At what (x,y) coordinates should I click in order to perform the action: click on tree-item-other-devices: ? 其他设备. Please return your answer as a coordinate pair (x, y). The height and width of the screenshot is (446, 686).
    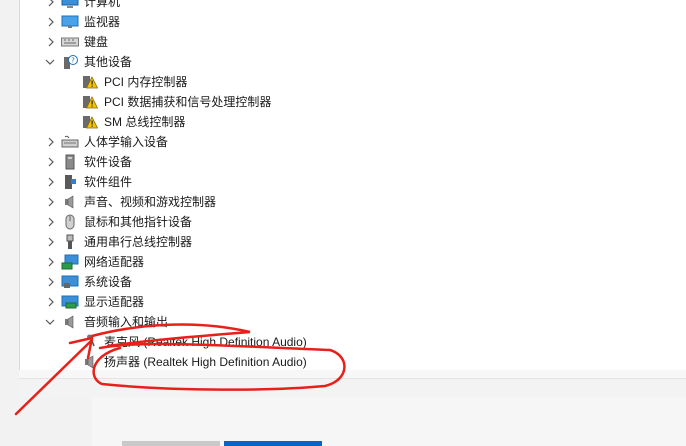
    Looking at the image, I should click on (88, 62).